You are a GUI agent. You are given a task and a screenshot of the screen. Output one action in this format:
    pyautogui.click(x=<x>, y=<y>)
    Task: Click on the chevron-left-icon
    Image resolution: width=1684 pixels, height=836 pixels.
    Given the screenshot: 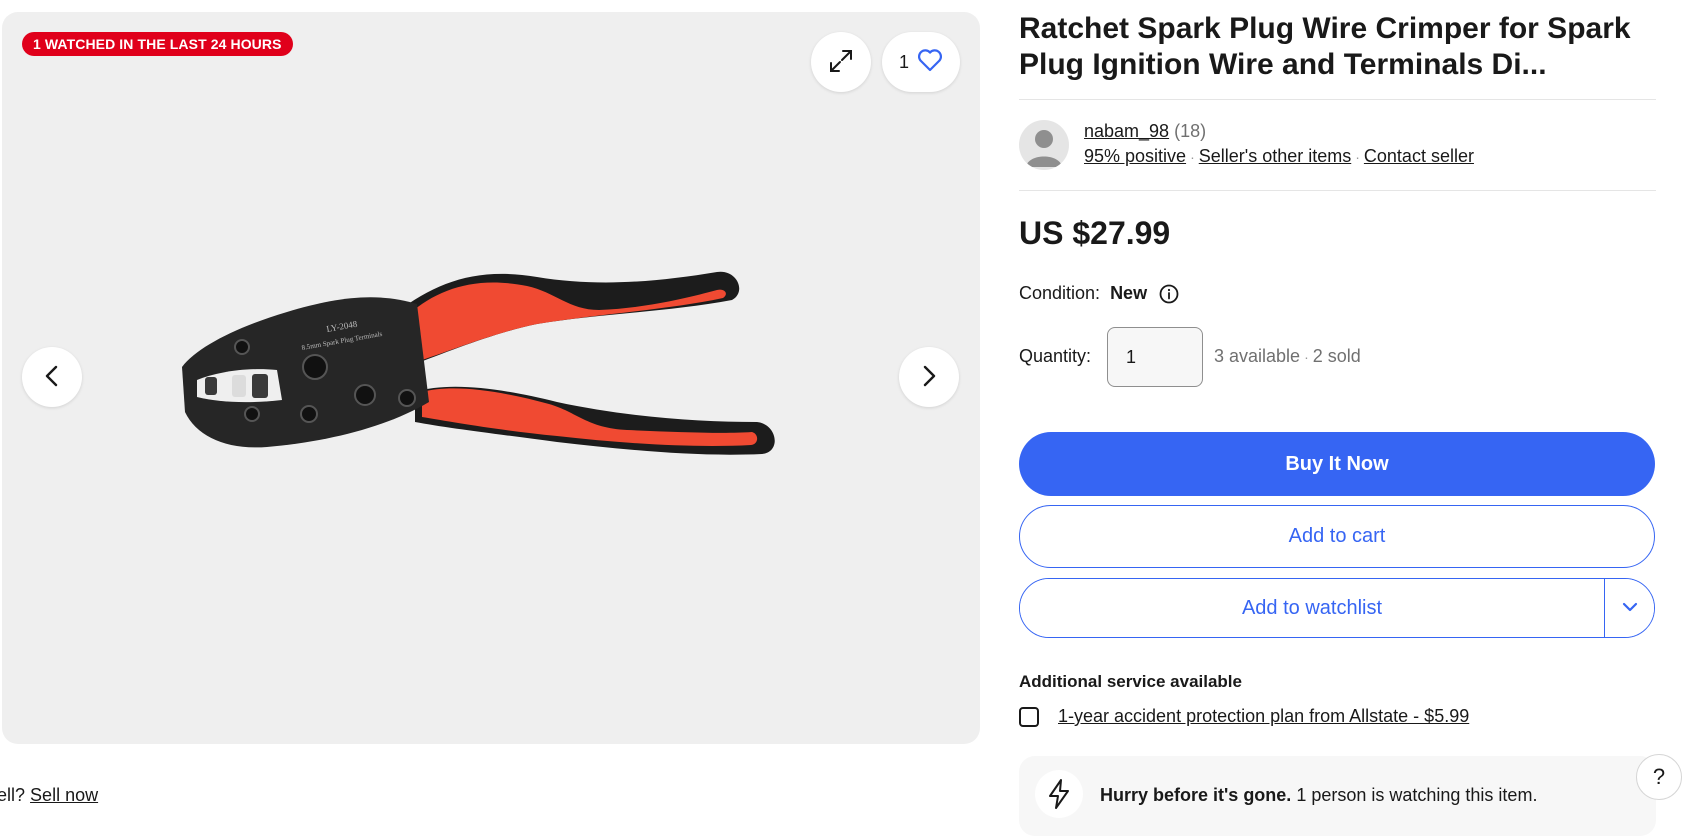 What is the action you would take?
    pyautogui.click(x=52, y=377)
    